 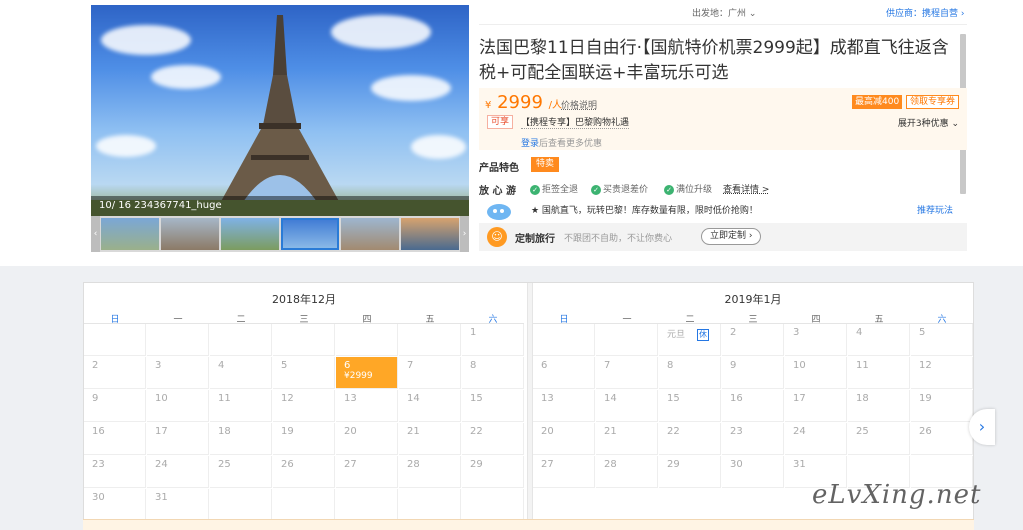 I want to click on expand-offers-label: 展开3种优惠, so click(x=923, y=124).